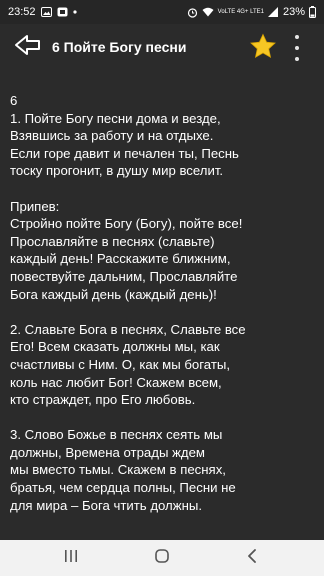 This screenshot has width=324, height=576. What do you see at coordinates (293, 12) in the screenshot?
I see `battery-percent: 23%` at bounding box center [293, 12].